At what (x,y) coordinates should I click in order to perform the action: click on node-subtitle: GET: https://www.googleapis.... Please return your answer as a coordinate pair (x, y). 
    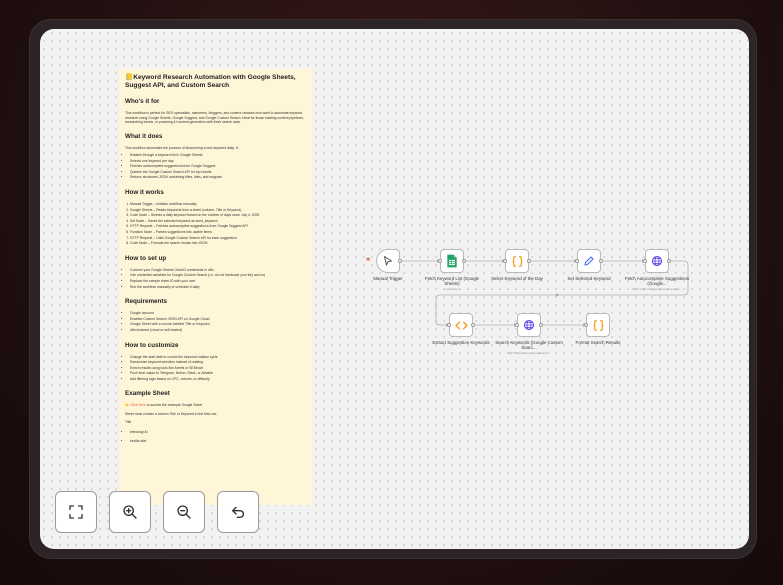
    Looking at the image, I should click on (529, 353).